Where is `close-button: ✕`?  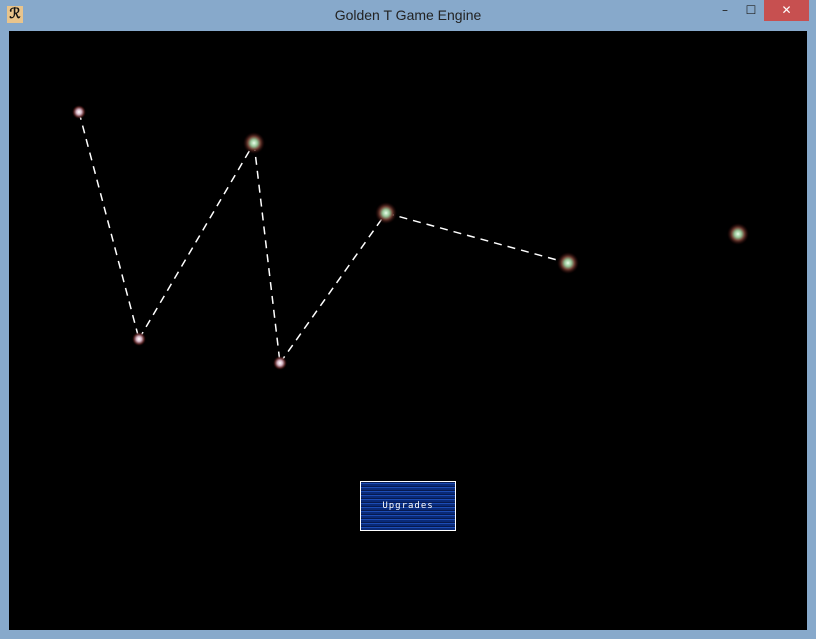 close-button: ✕ is located at coordinates (786, 10).